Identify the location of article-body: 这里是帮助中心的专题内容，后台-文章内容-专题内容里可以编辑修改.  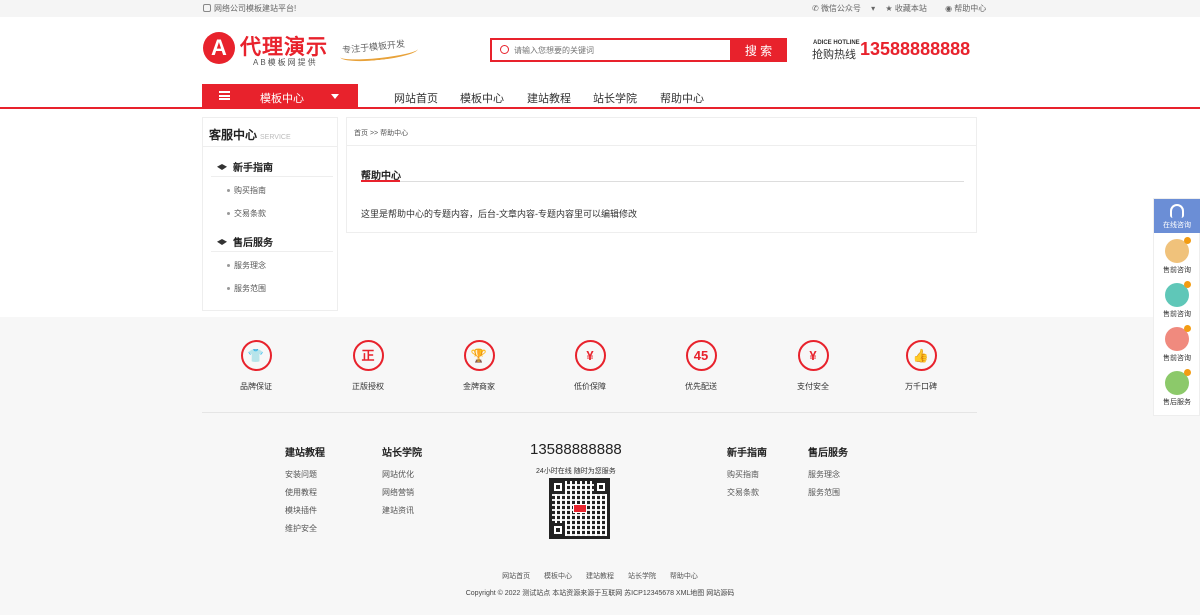
(499, 214).